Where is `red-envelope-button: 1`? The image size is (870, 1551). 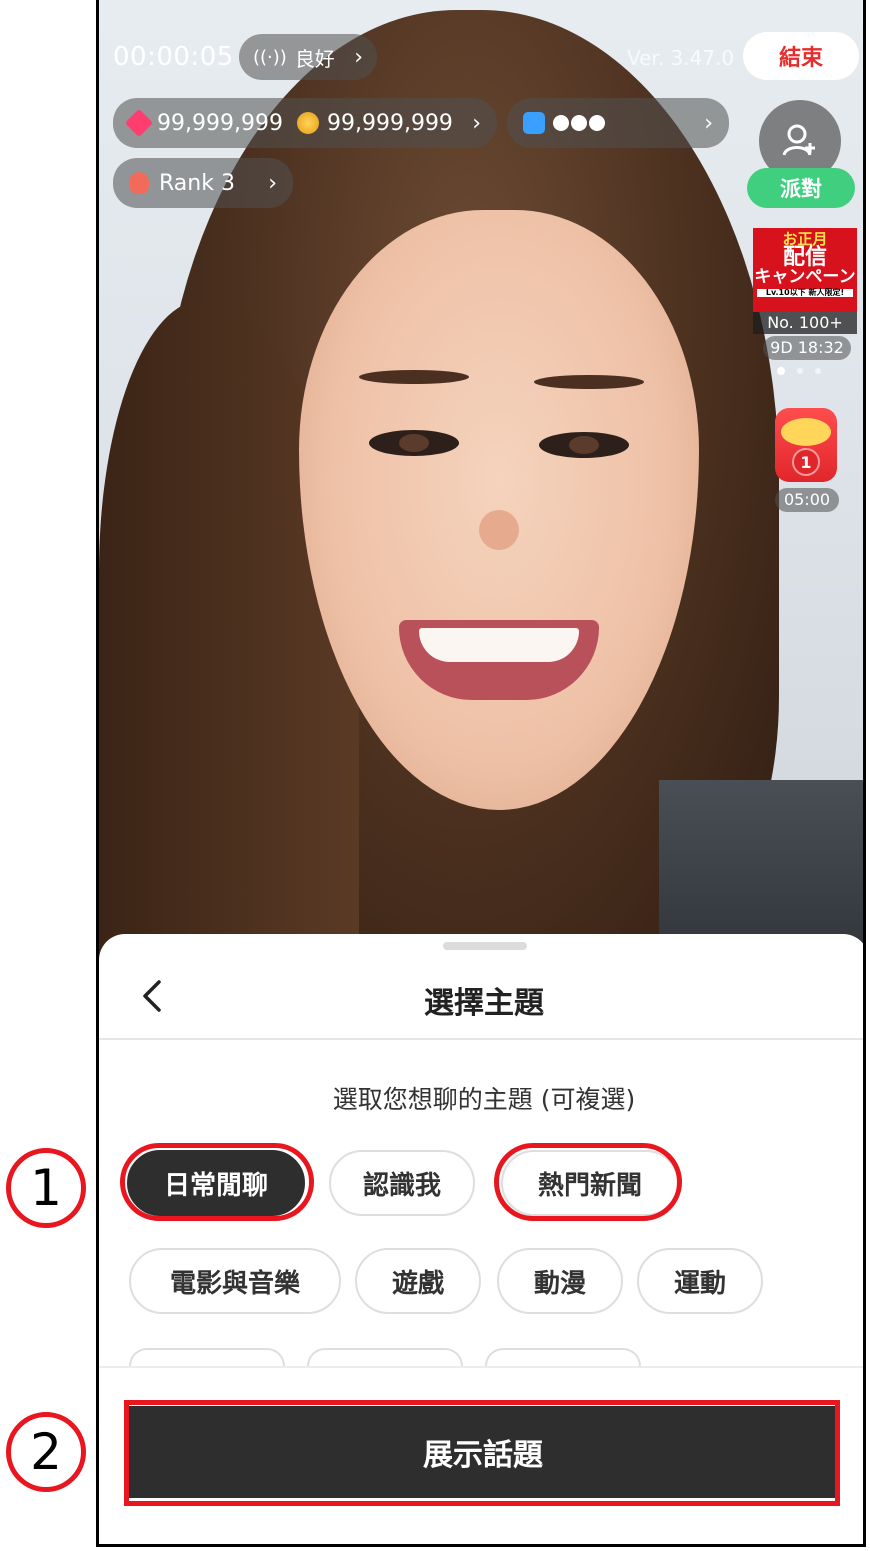
red-envelope-button: 1 is located at coordinates (806, 445).